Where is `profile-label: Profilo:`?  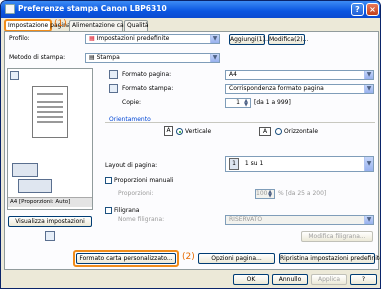 profile-label: Profilo: is located at coordinates (19, 38).